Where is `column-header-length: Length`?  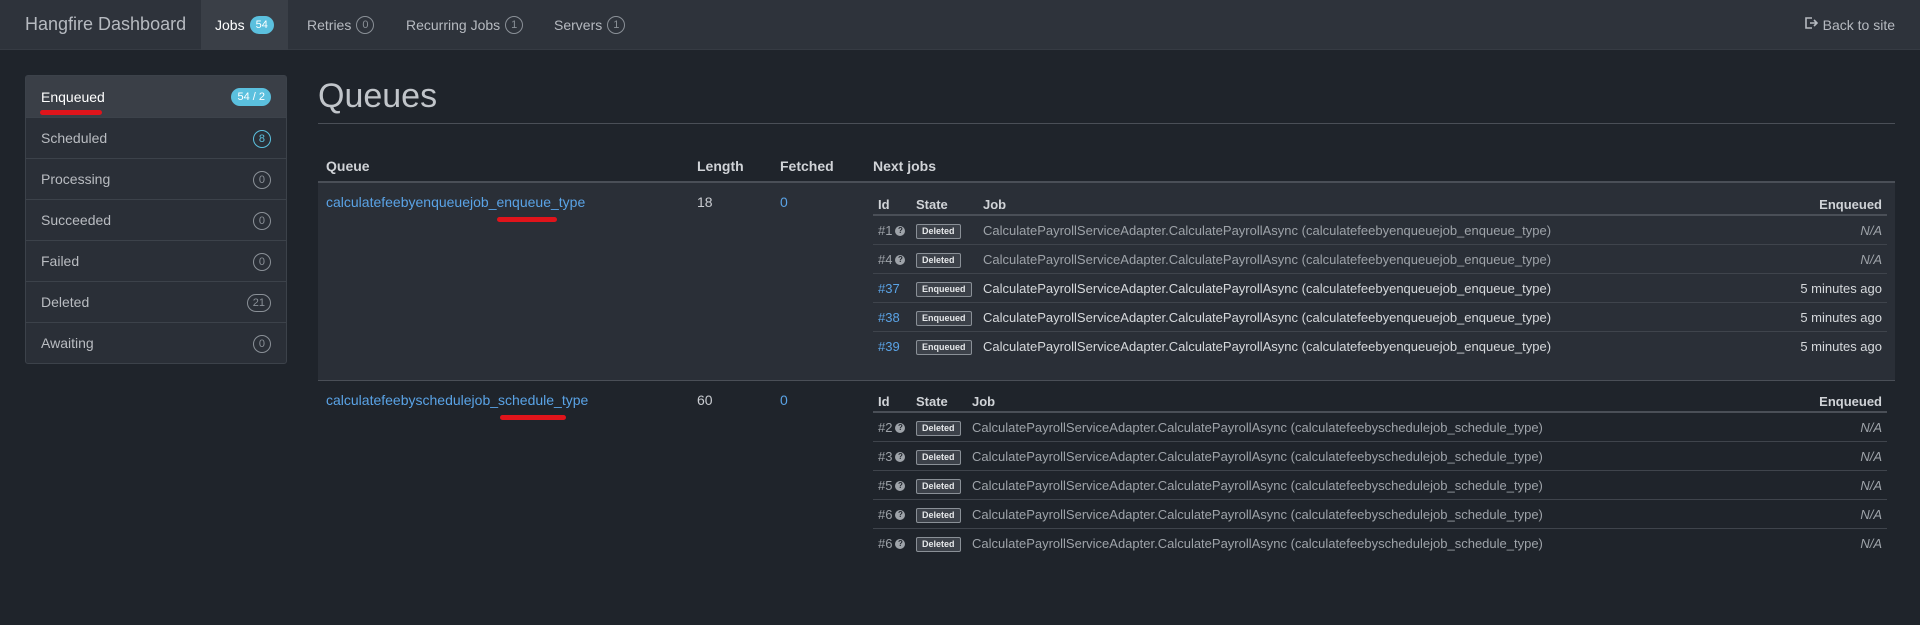
column-header-length: Length is located at coordinates (720, 166).